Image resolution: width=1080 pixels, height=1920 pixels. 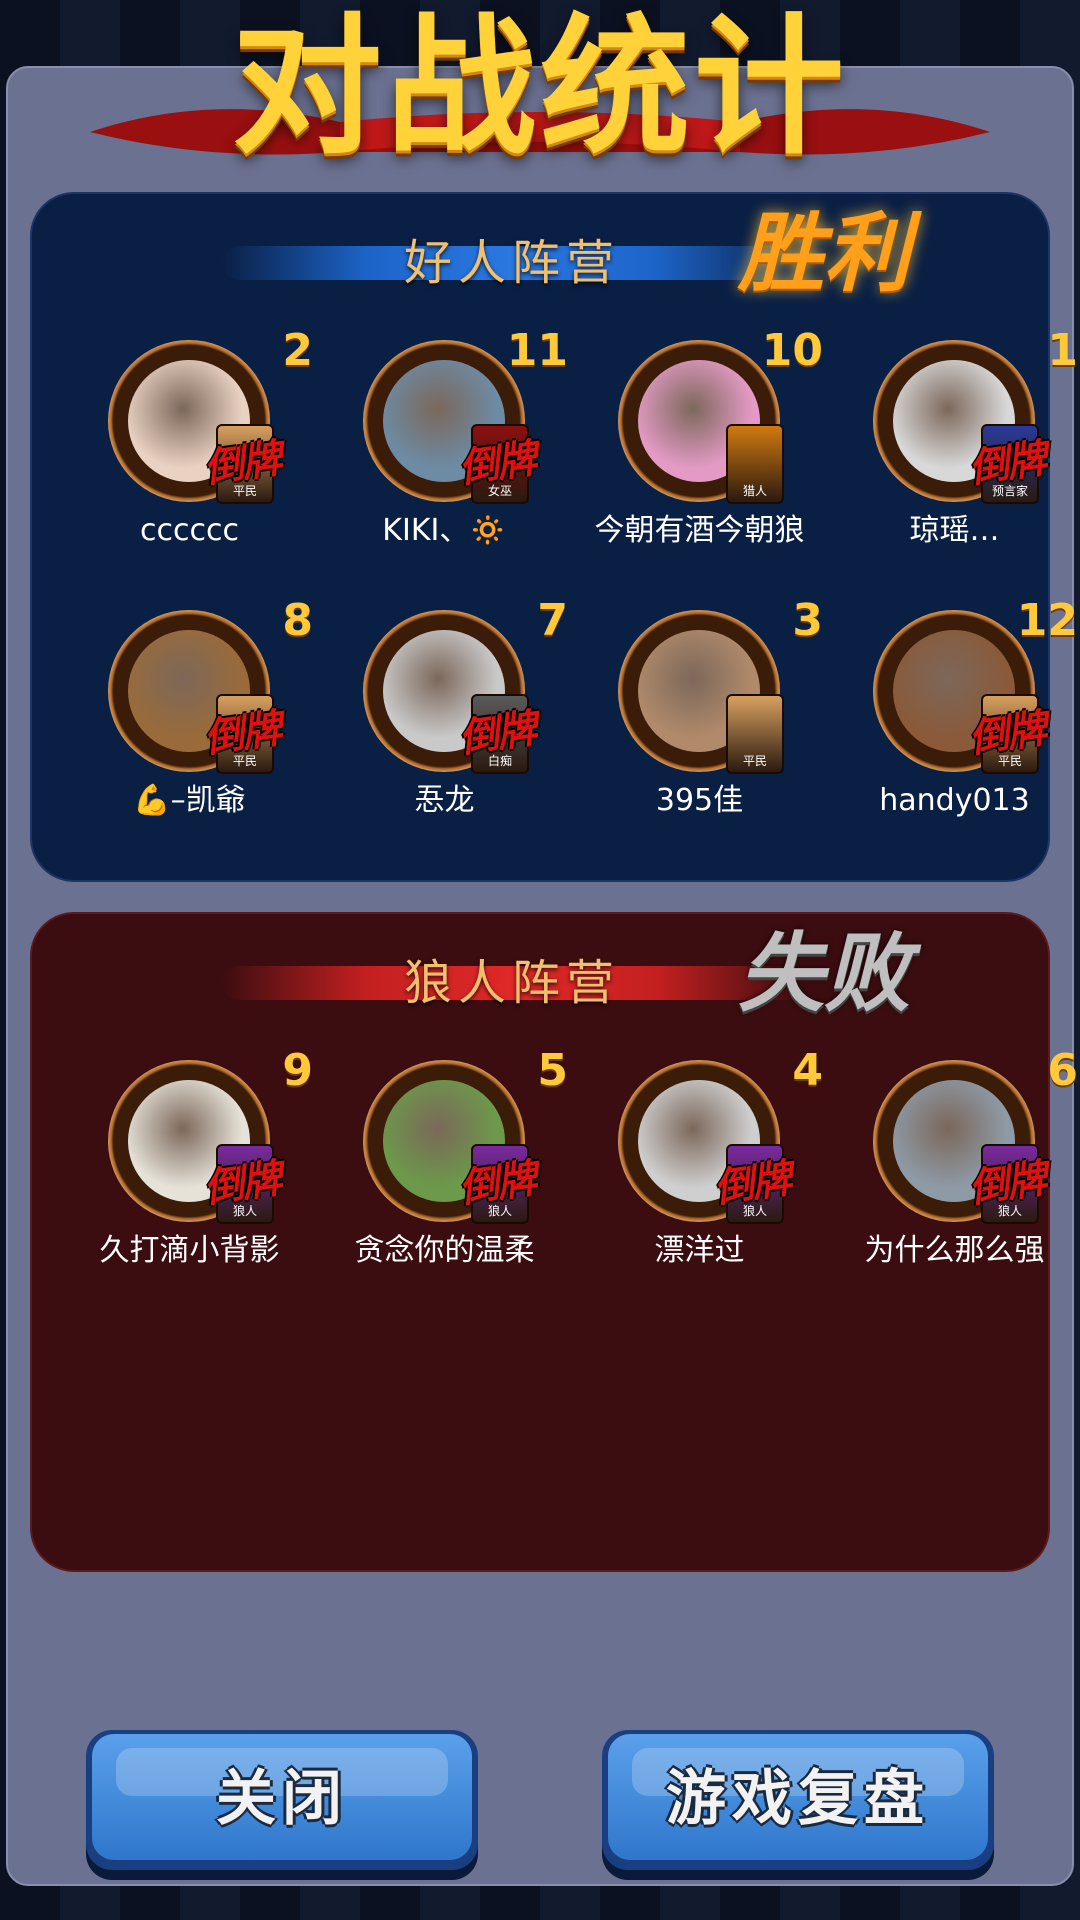 I want to click on player-name: 为什么那么强, so click(x=954, y=1250).